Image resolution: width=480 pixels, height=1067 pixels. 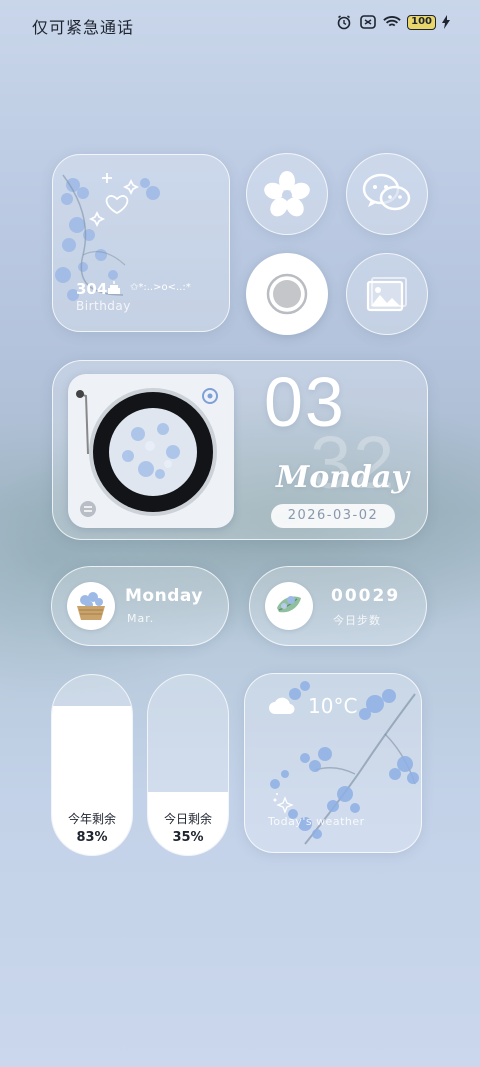 I want to click on vinyl-record, so click(x=147, y=452).